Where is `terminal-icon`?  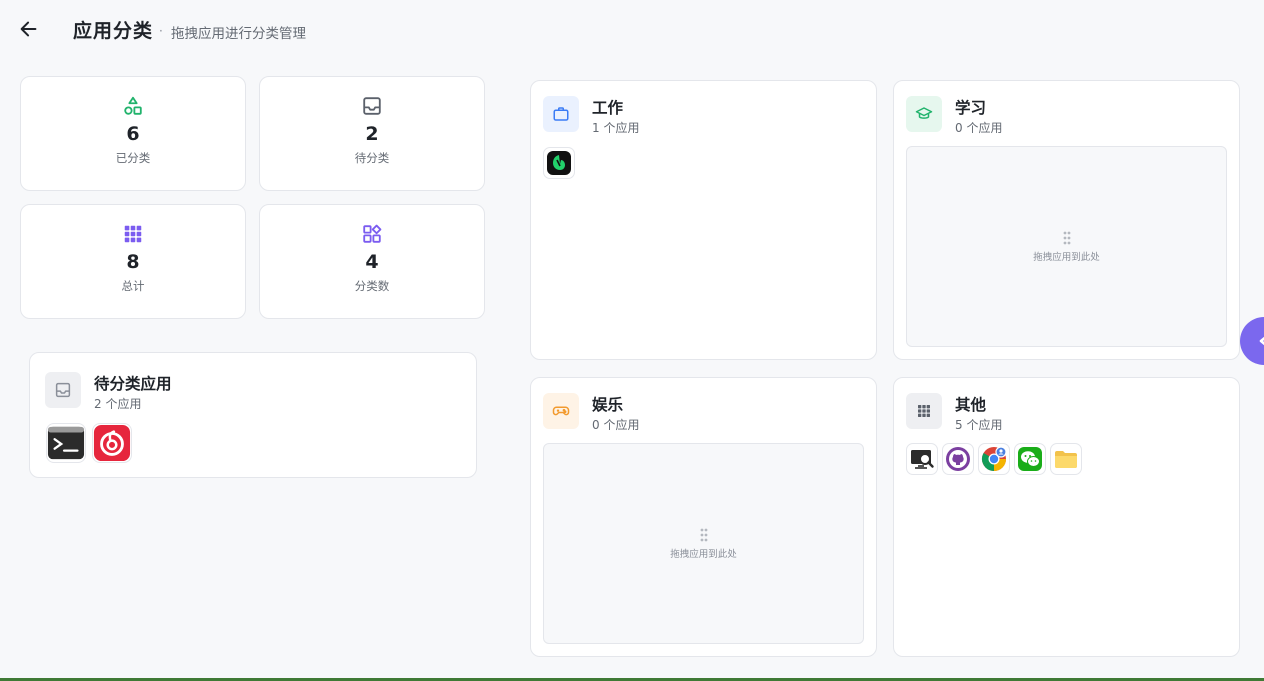
terminal-icon is located at coordinates (66, 443).